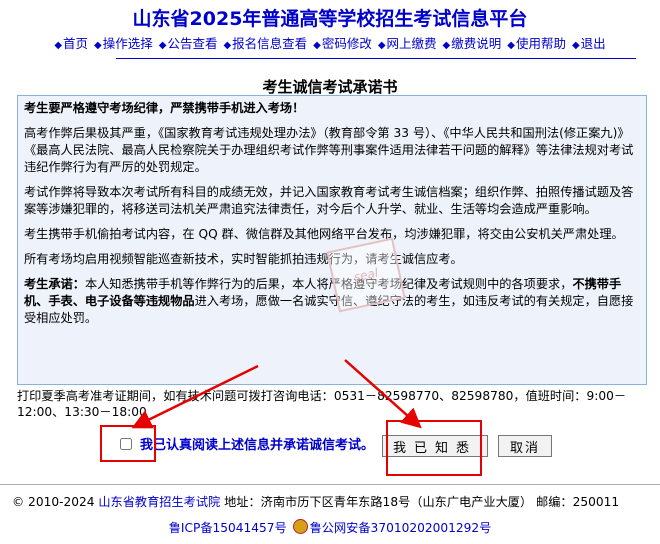  I want to click on copyright: © 2010-2024, so click(53, 502).